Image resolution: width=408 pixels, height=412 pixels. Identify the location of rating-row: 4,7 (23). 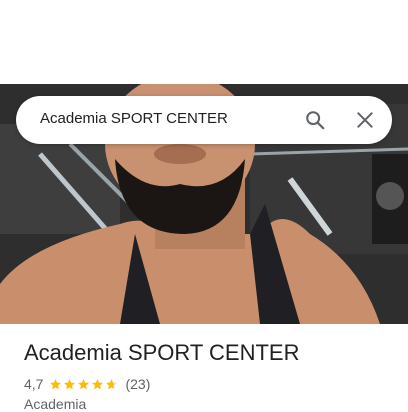
(87, 384).